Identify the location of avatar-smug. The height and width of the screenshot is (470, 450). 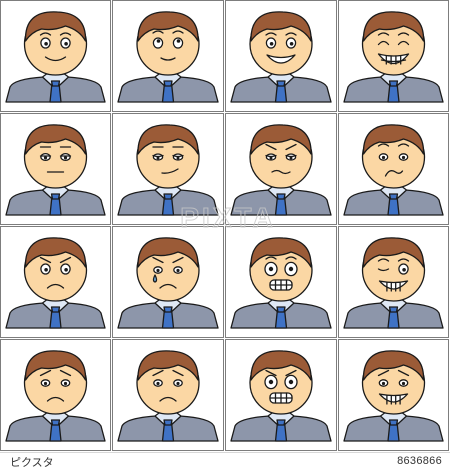
(168, 169).